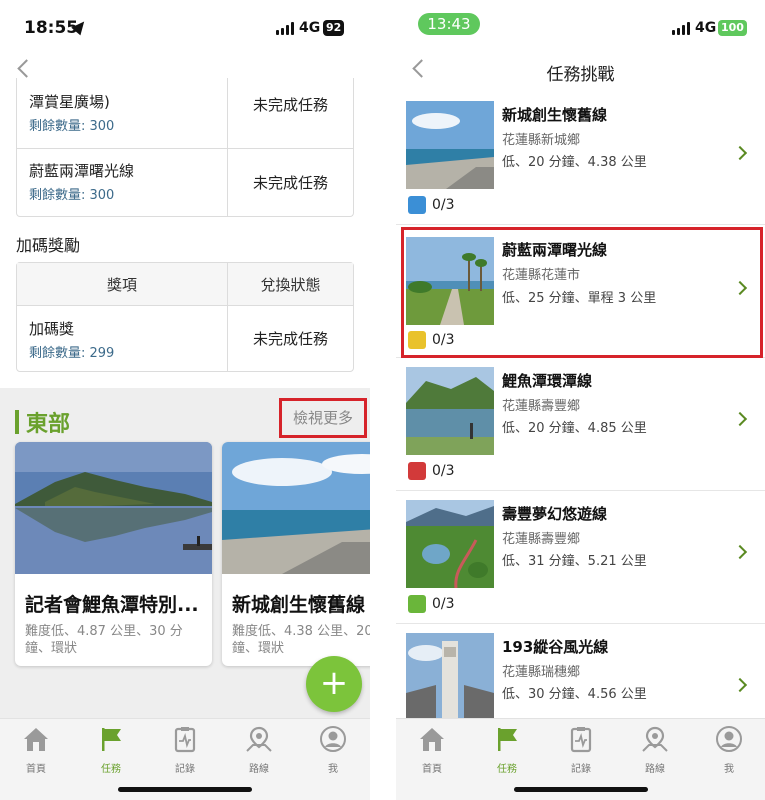 This screenshot has width=765, height=800. What do you see at coordinates (450, 544) in the screenshot?
I see `park-thumbnail` at bounding box center [450, 544].